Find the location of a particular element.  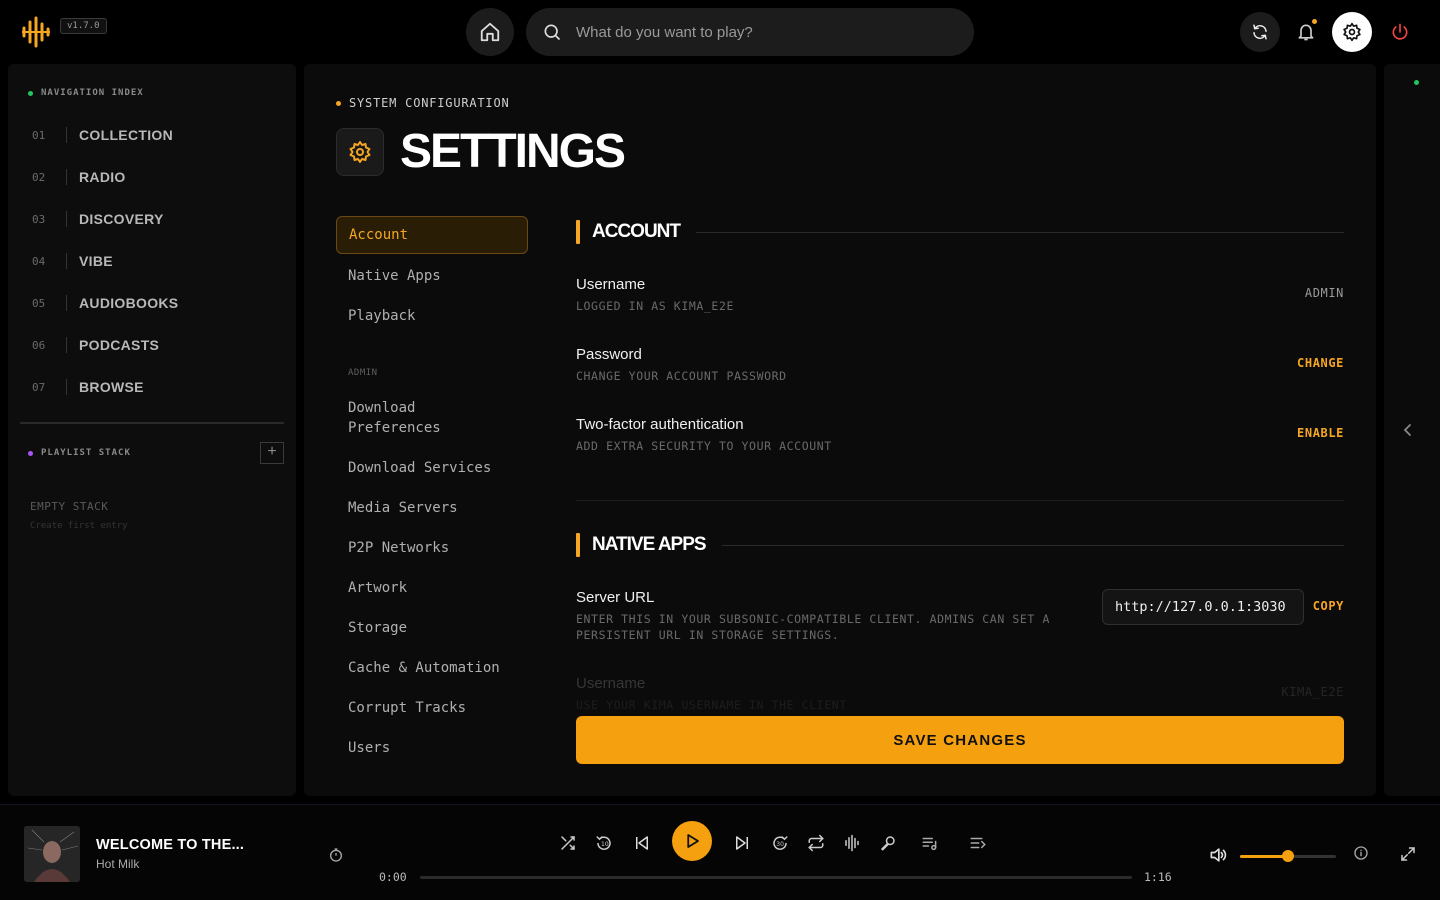

forward-30-button: 30 is located at coordinates (780, 843).